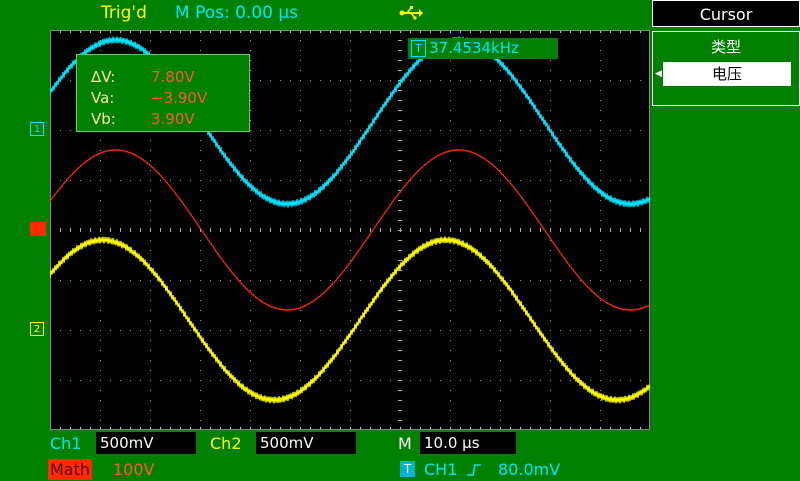  What do you see at coordinates (237, 13) in the screenshot?
I see `main-position: M Pos: 0.00 µs` at bounding box center [237, 13].